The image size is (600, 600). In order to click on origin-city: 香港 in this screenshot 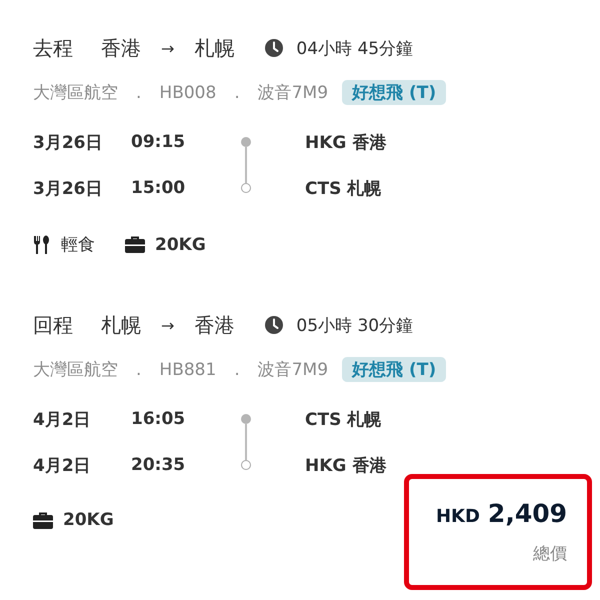, I will do `click(121, 48)`.